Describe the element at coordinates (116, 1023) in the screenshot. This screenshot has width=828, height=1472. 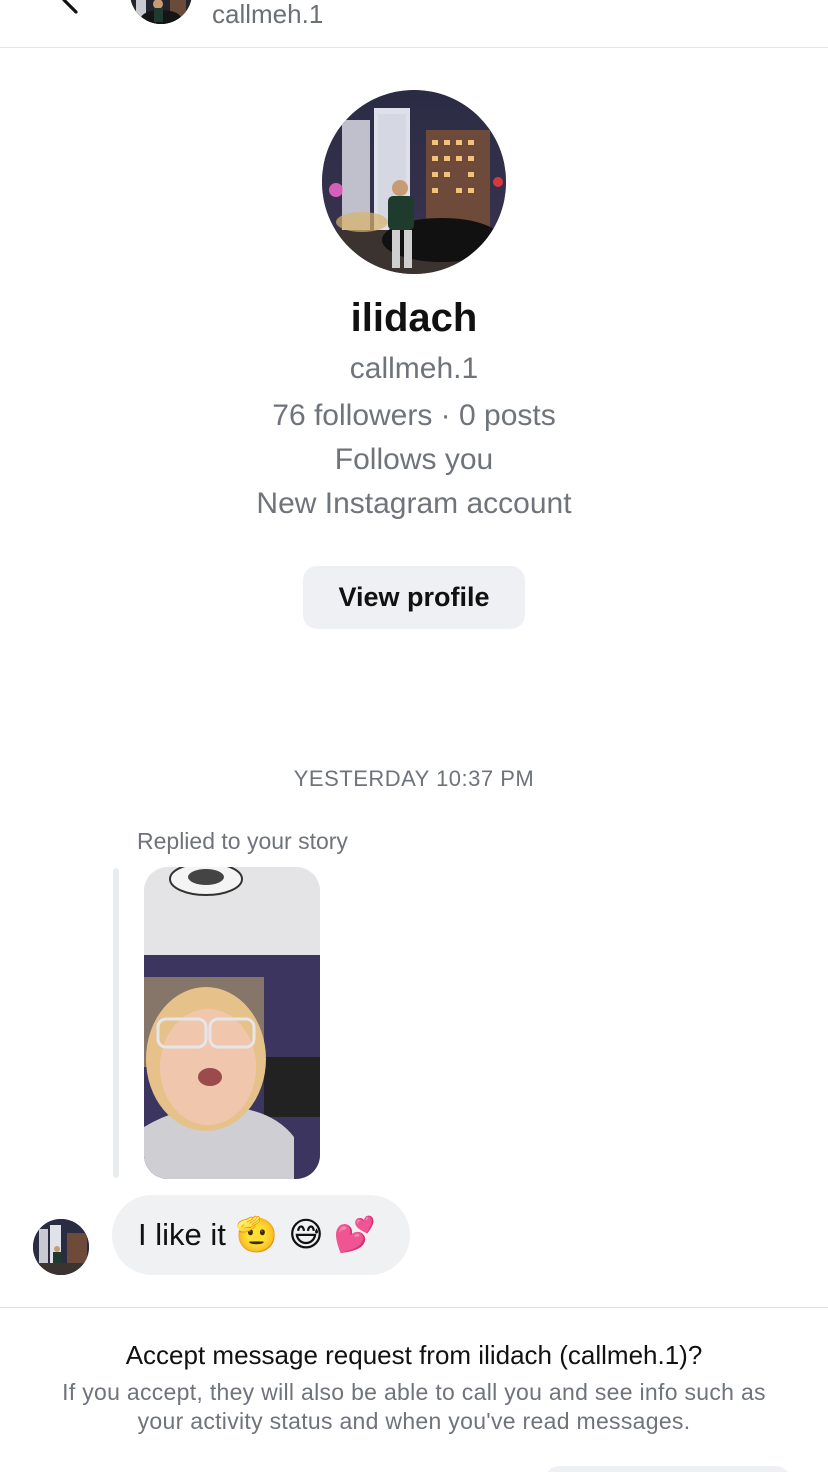
I see `reply-indicator-bar` at that location.